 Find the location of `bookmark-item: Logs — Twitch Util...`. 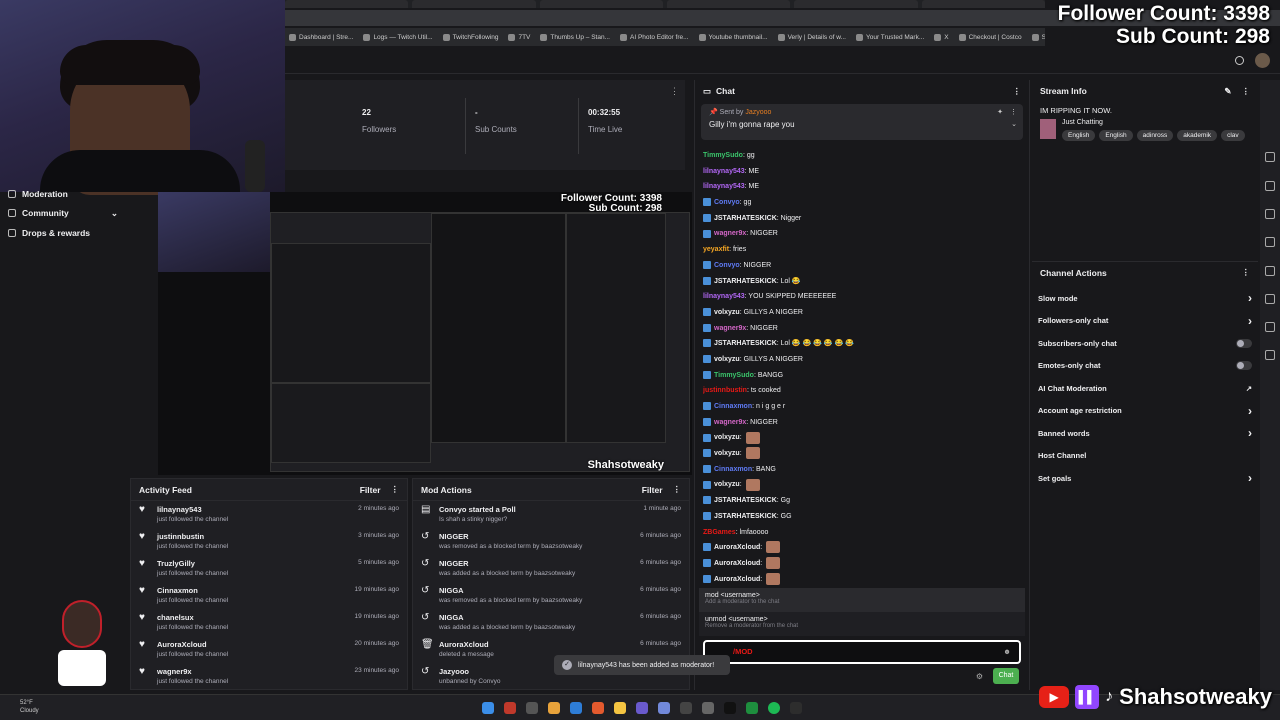

bookmark-item: Logs — Twitch Util... is located at coordinates (397, 37).